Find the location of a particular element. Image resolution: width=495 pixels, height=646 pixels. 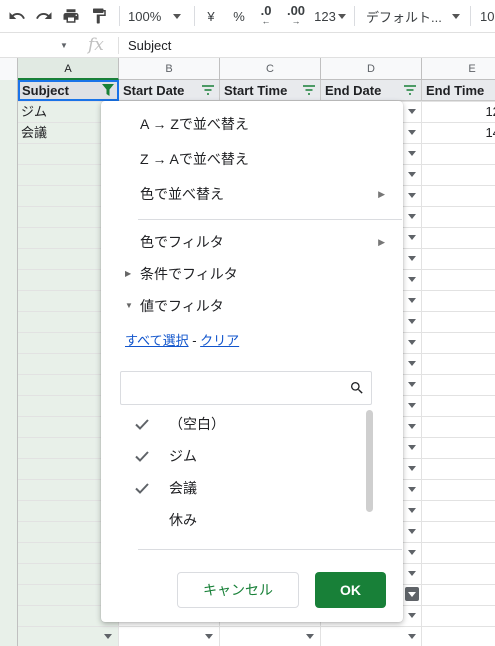

chevron-down-icon is located at coordinates (341, 16).